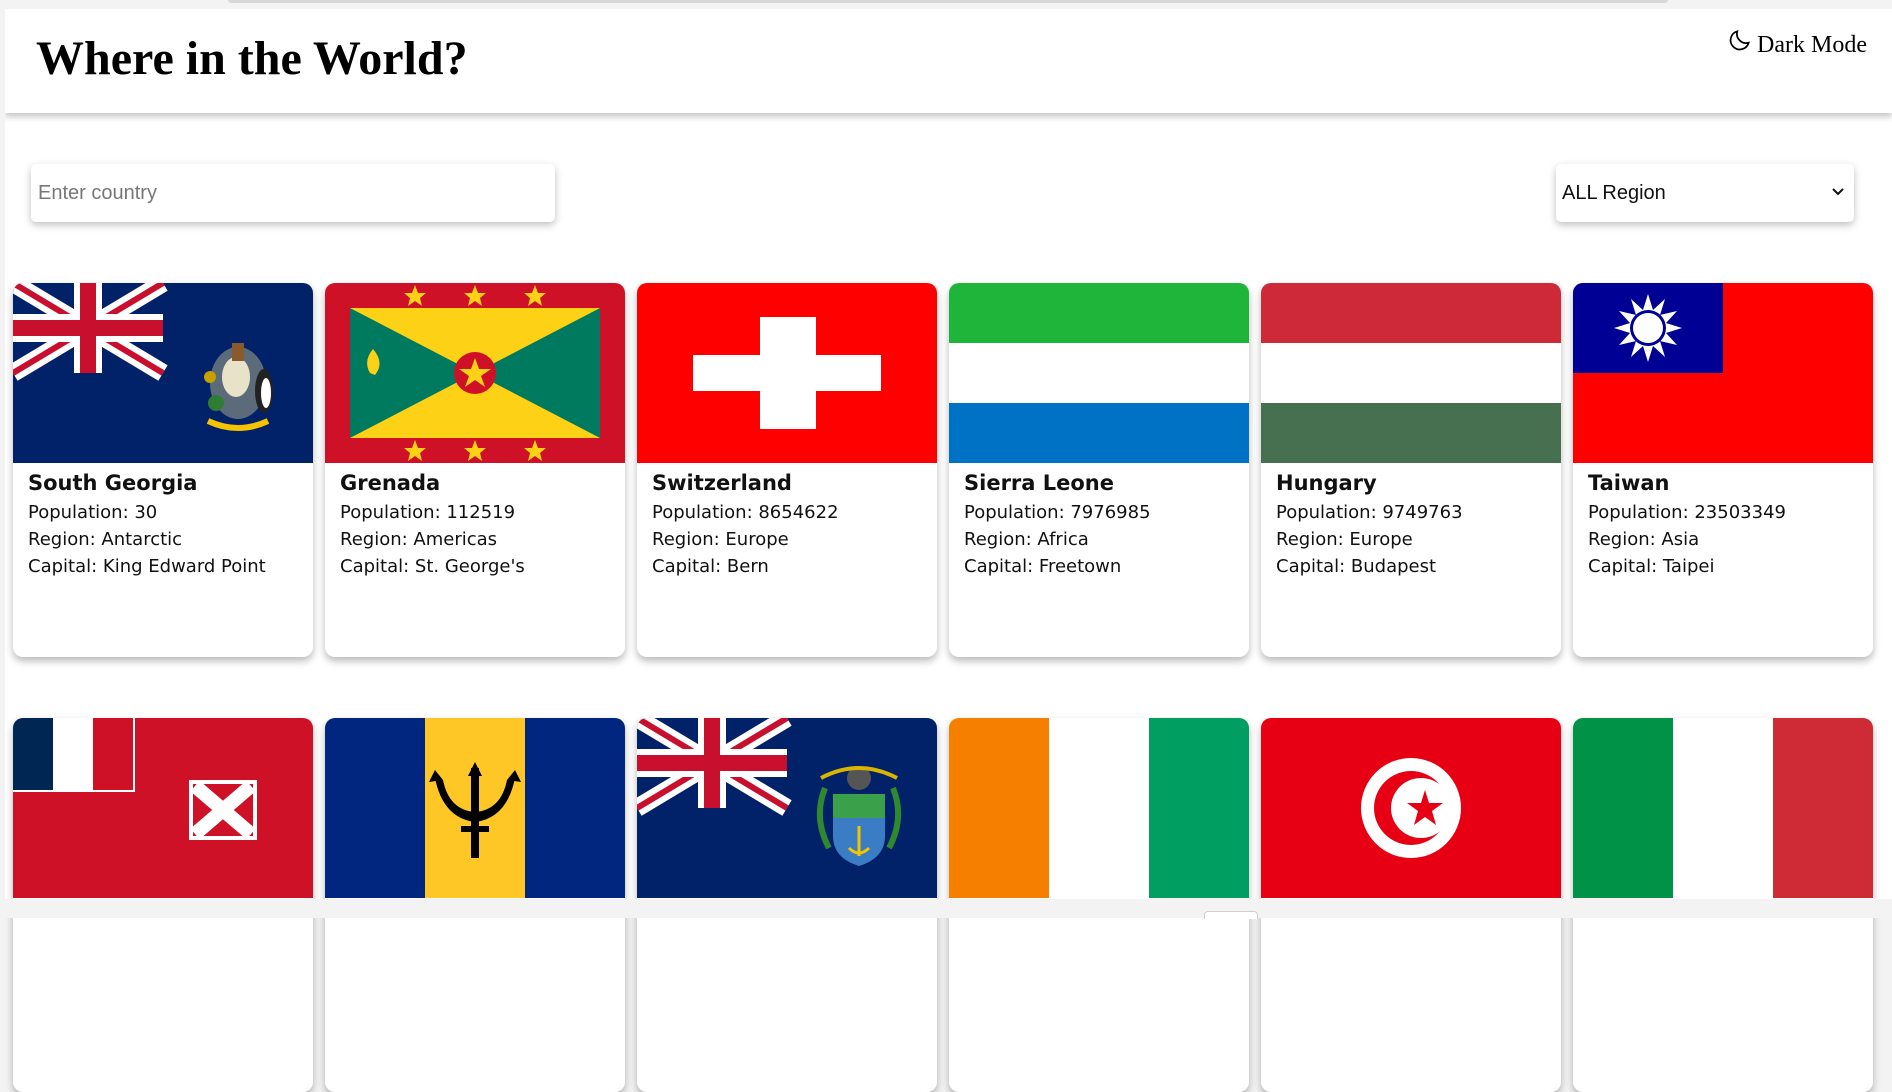 The height and width of the screenshot is (1092, 1892). Describe the element at coordinates (1369, 512) in the screenshot. I see `population-line: Population: 9749763` at that location.